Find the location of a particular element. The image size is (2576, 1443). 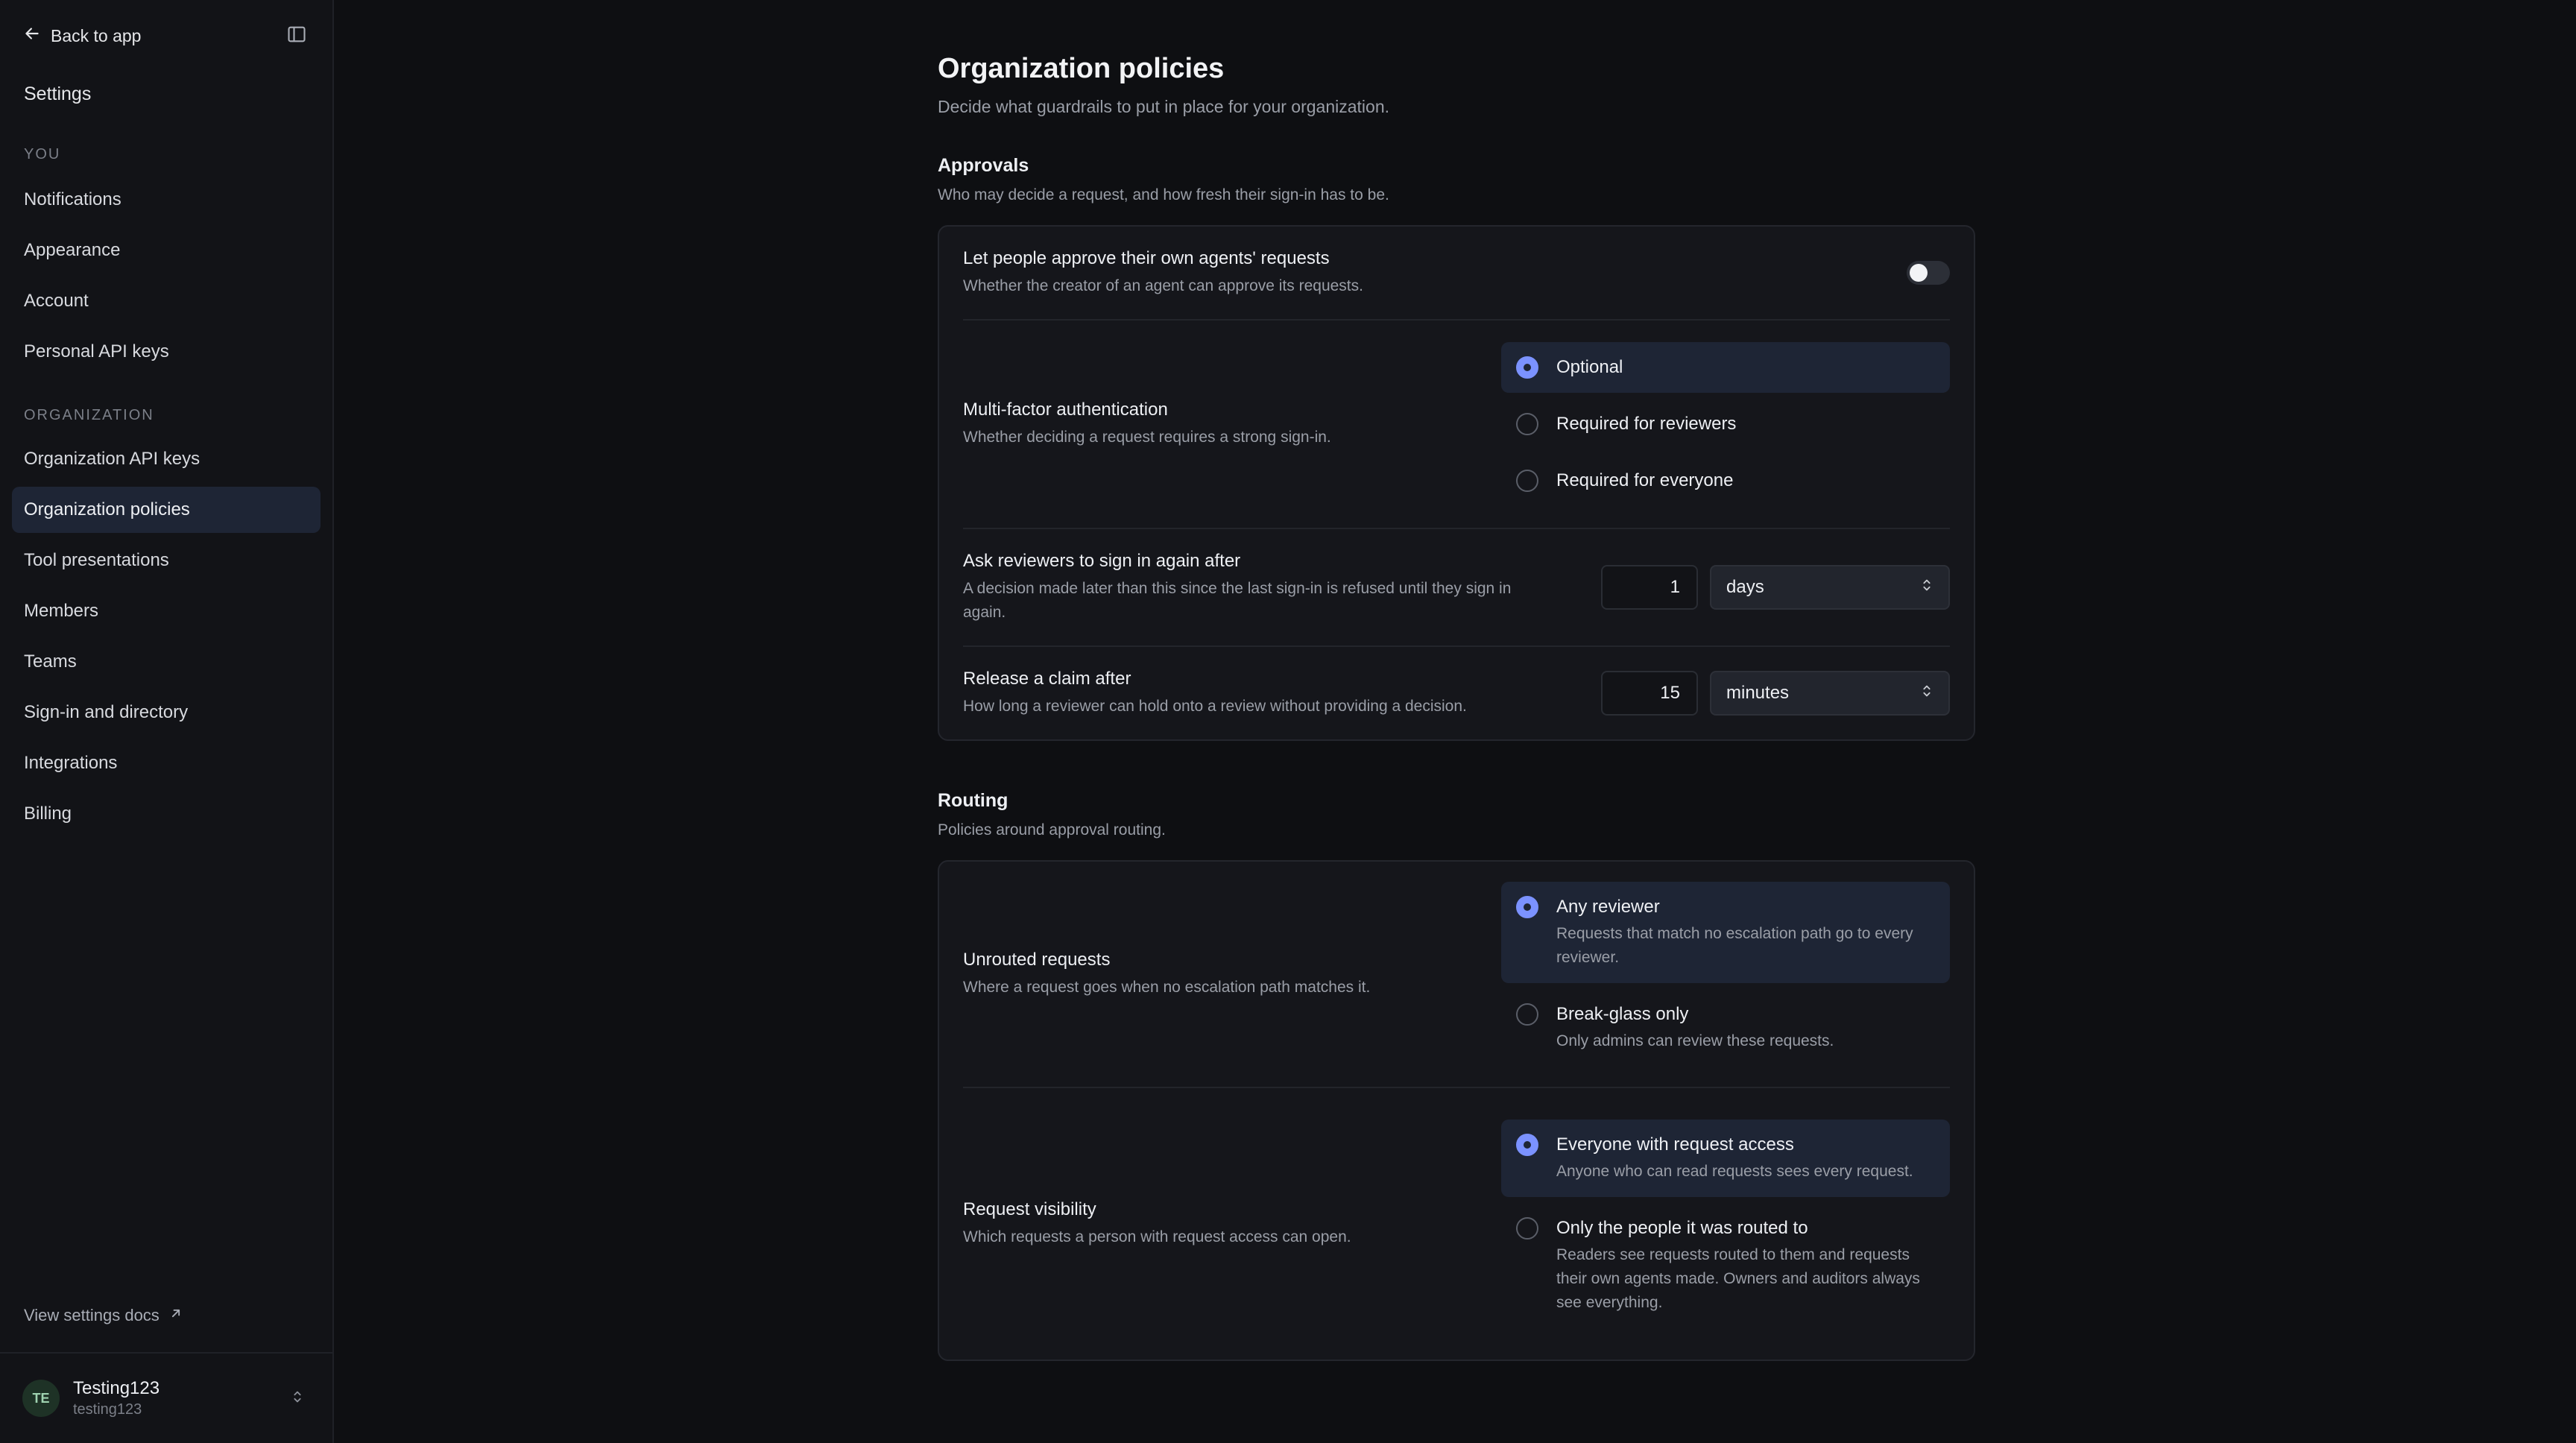

section-label-you: YOU is located at coordinates (42, 154).